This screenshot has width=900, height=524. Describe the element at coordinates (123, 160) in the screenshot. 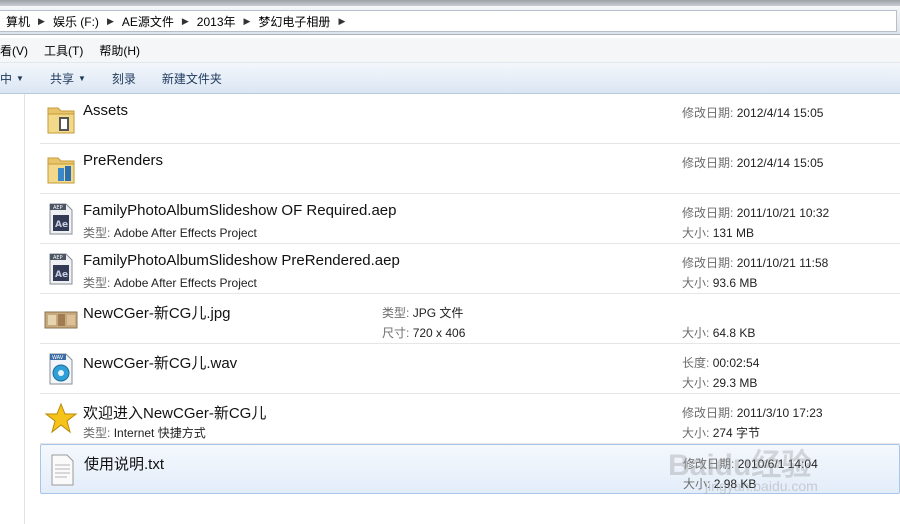

I see `file-name: PreRenders` at that location.